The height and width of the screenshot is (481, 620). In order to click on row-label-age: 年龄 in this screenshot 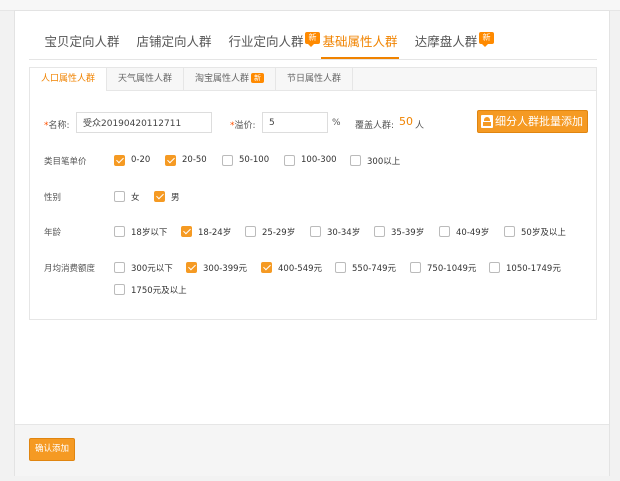, I will do `click(53, 233)`.